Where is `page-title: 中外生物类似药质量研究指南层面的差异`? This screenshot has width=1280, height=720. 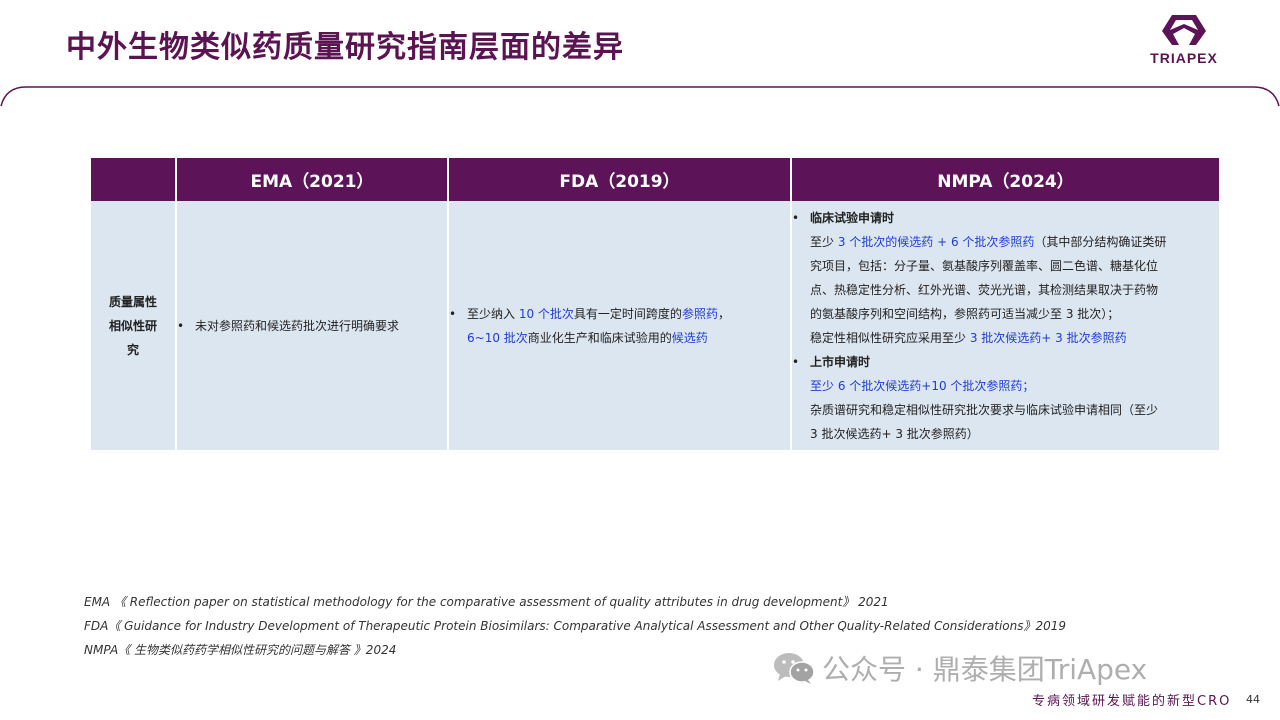
page-title: 中外生物类似药质量研究指南层面的差异 is located at coordinates (345, 47).